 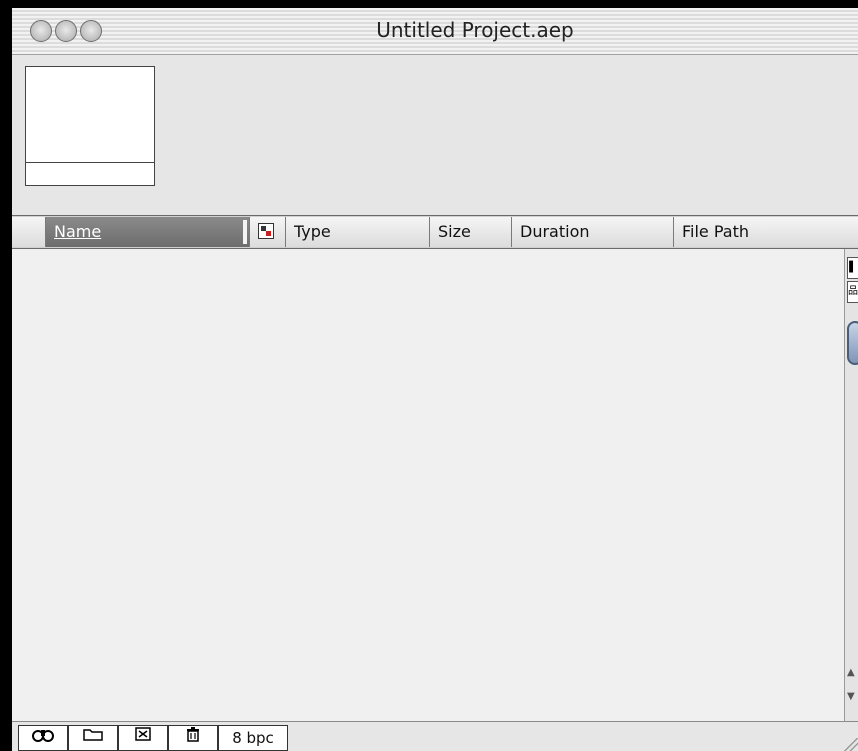 I want to click on scroll-up-arrow-icon: ▲, so click(x=851, y=672).